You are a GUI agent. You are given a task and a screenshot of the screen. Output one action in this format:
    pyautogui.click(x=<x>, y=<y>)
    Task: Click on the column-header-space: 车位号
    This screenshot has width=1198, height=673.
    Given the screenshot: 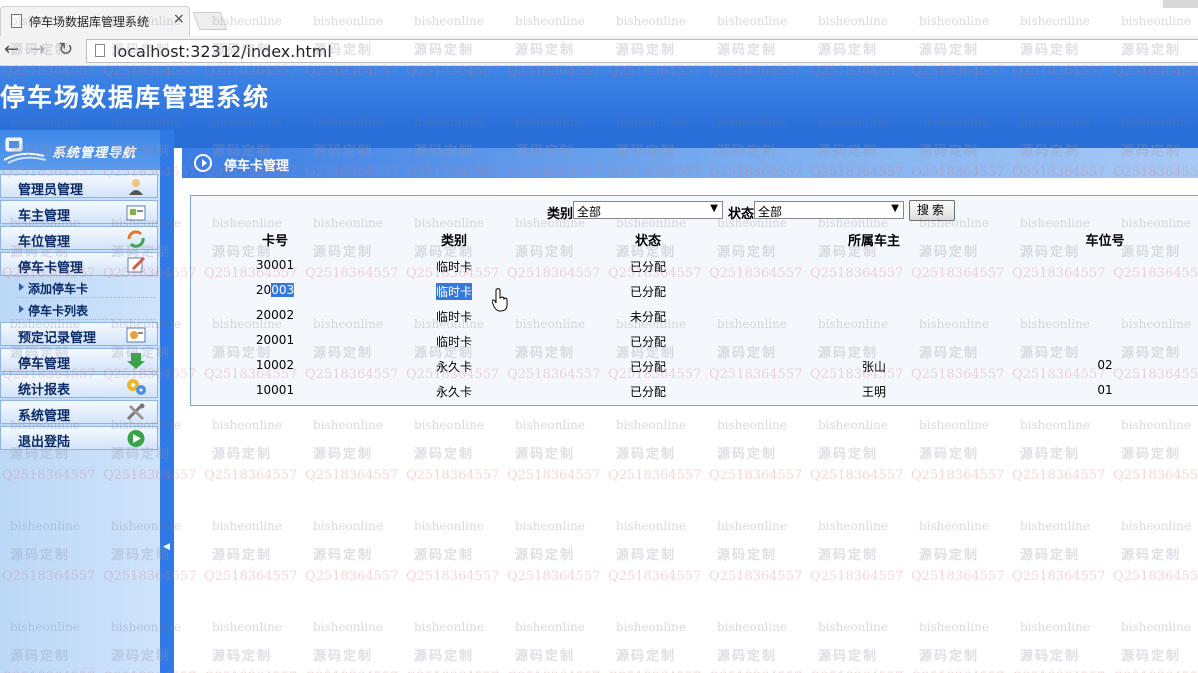 What is the action you would take?
    pyautogui.click(x=1105, y=241)
    